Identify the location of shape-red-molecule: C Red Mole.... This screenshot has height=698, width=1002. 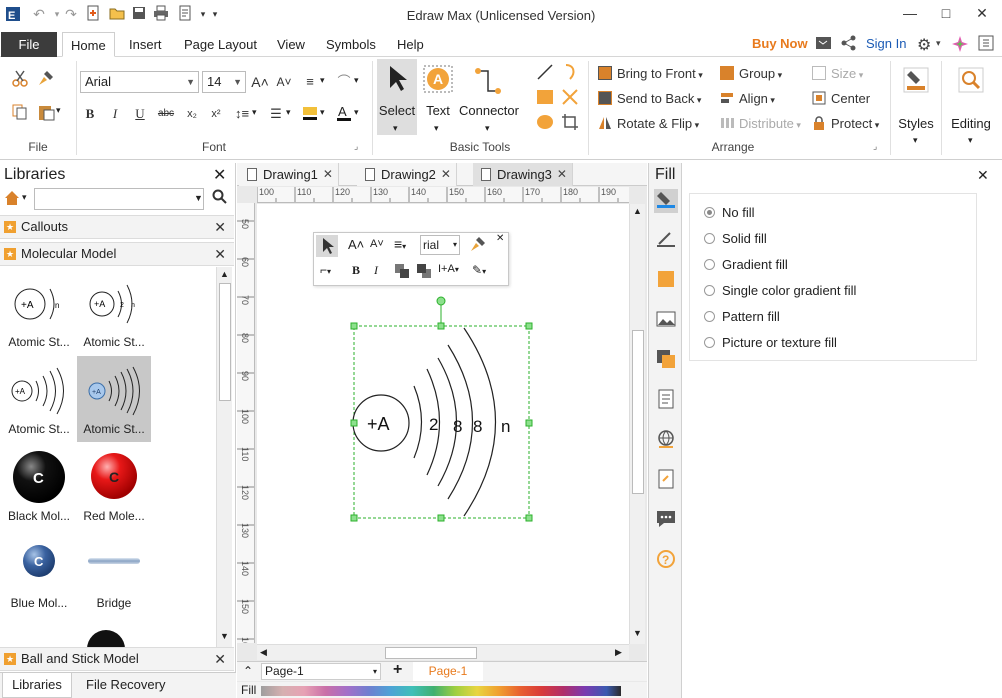
(114, 486).